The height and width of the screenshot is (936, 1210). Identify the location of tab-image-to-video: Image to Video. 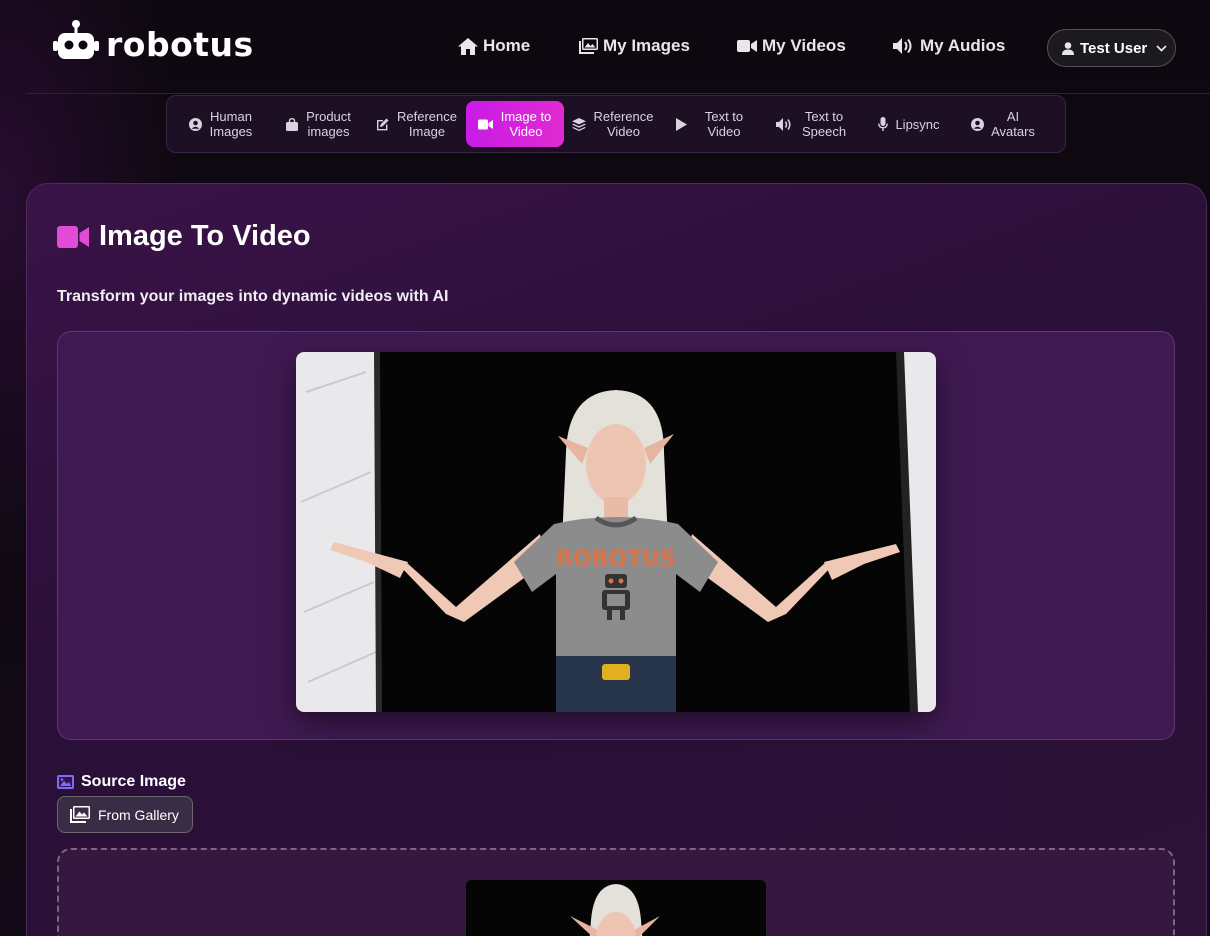
(515, 124).